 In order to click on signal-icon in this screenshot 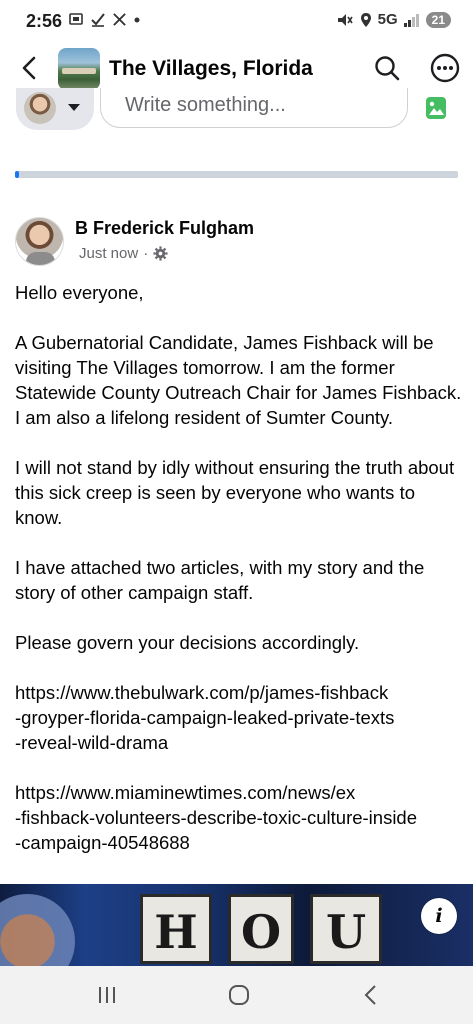, I will do `click(411, 20)`.